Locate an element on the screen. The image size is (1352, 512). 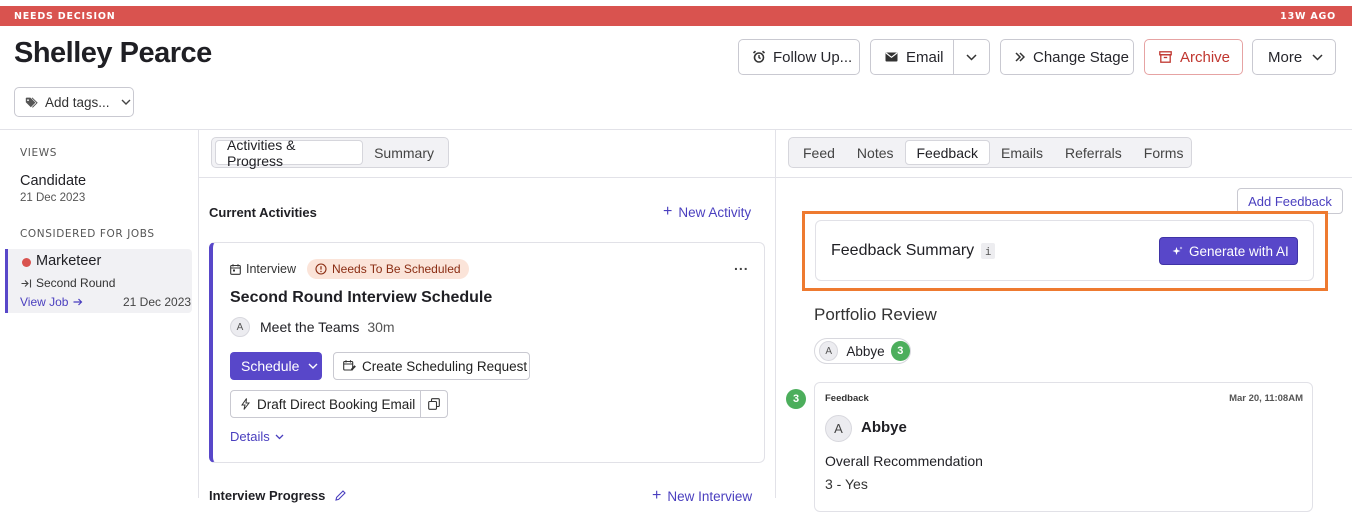
copy-button is located at coordinates (434, 404).